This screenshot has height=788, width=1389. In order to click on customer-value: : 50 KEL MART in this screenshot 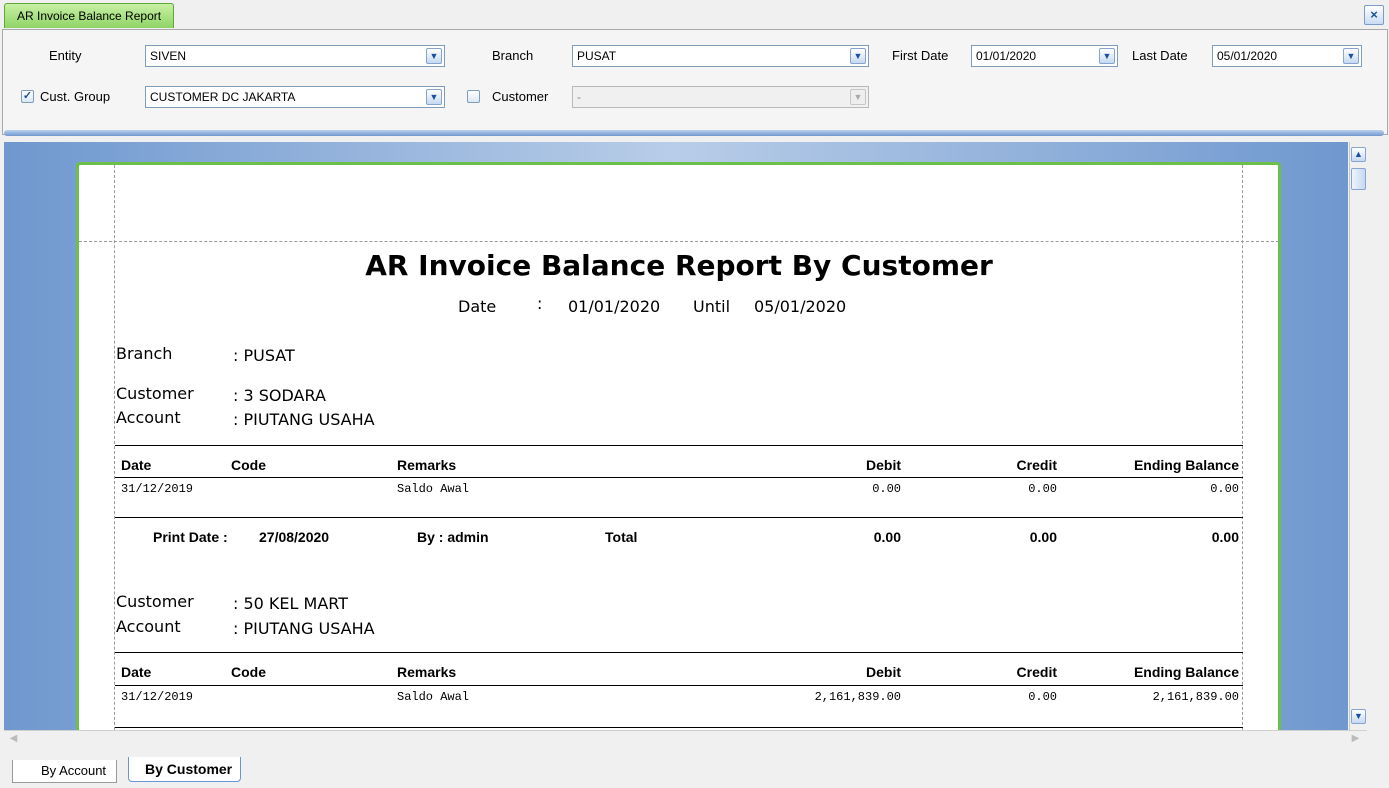, I will do `click(290, 603)`.